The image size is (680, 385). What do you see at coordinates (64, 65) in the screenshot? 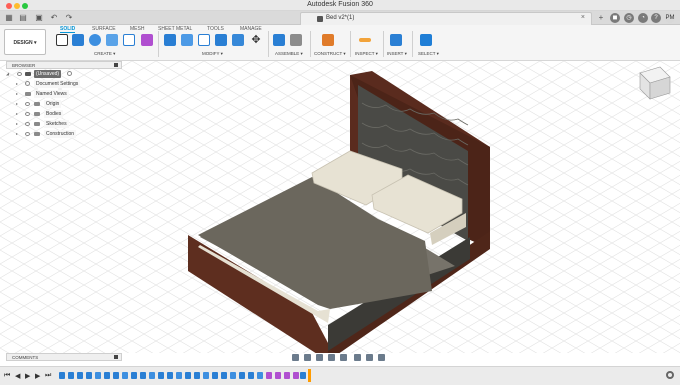
I see `browser-panel-header: BROWSER` at bounding box center [64, 65].